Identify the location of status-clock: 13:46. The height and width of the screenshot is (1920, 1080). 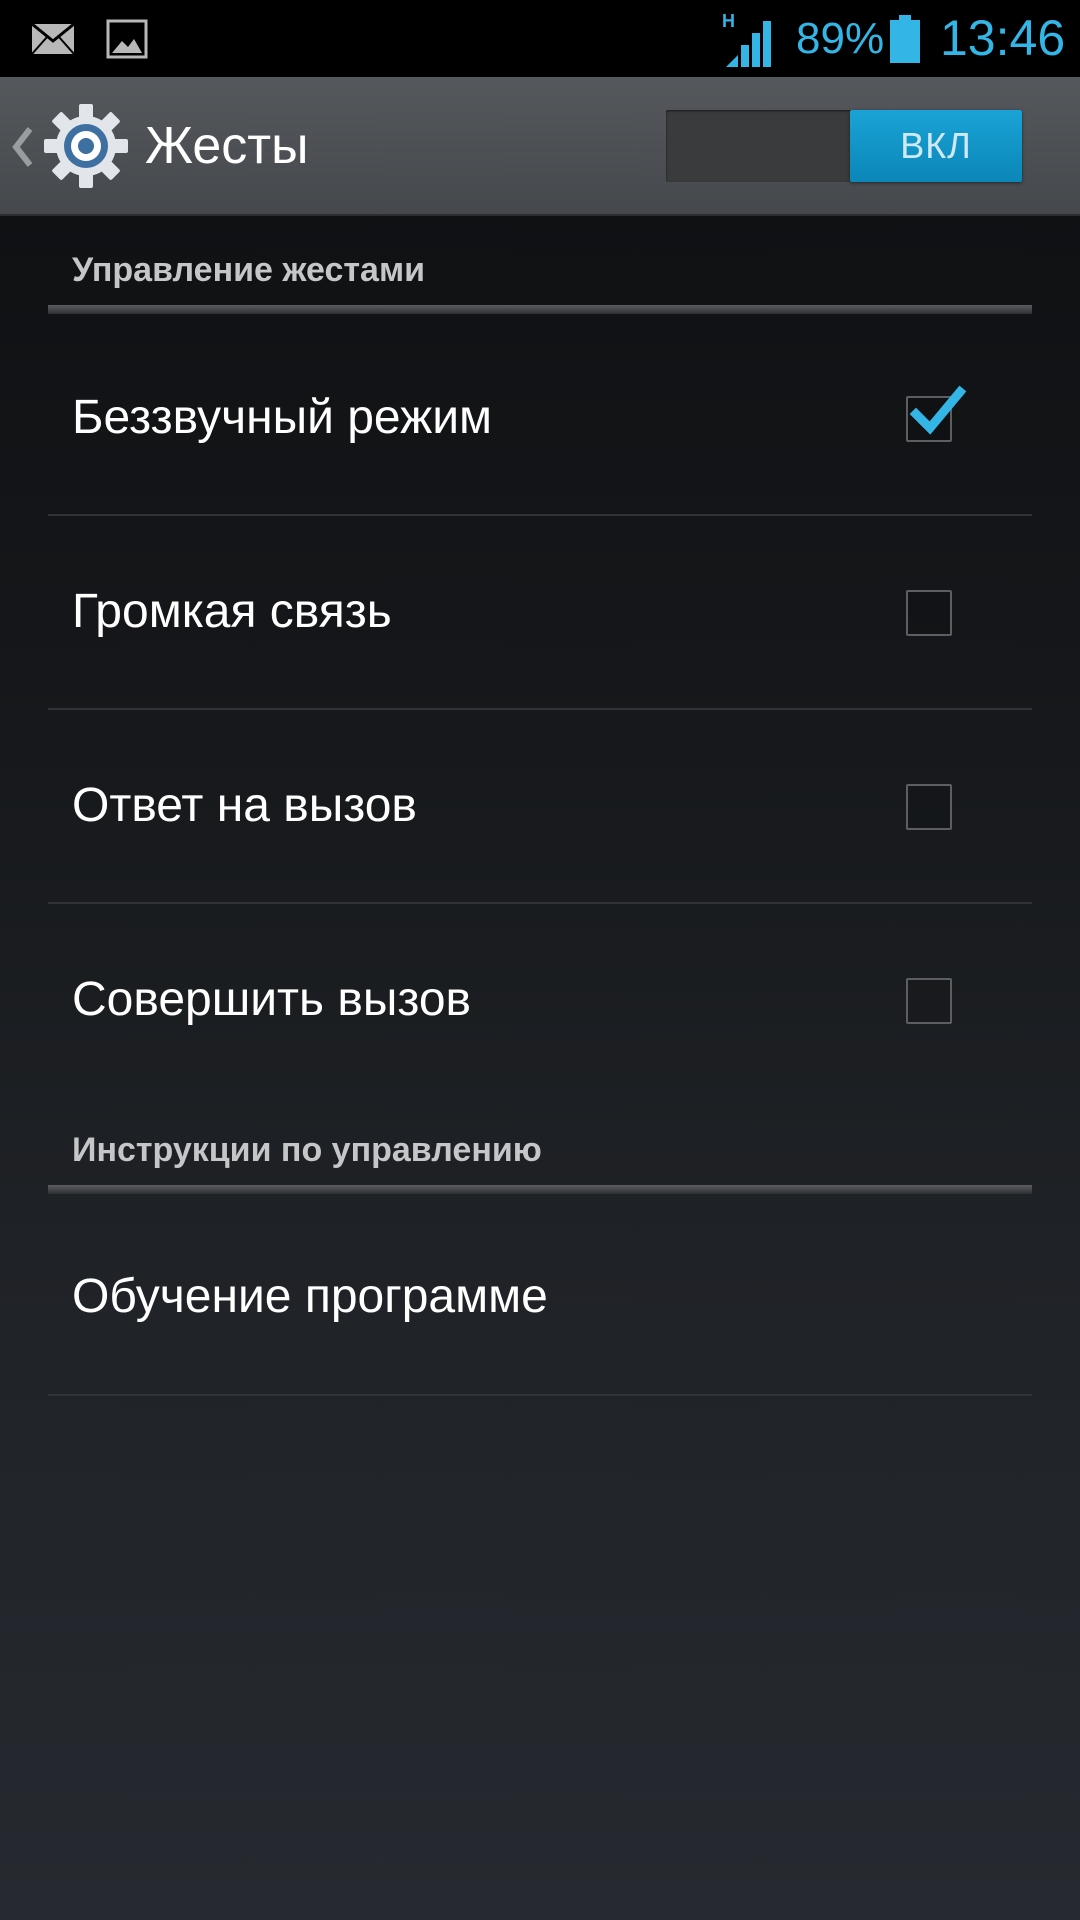
(1003, 38).